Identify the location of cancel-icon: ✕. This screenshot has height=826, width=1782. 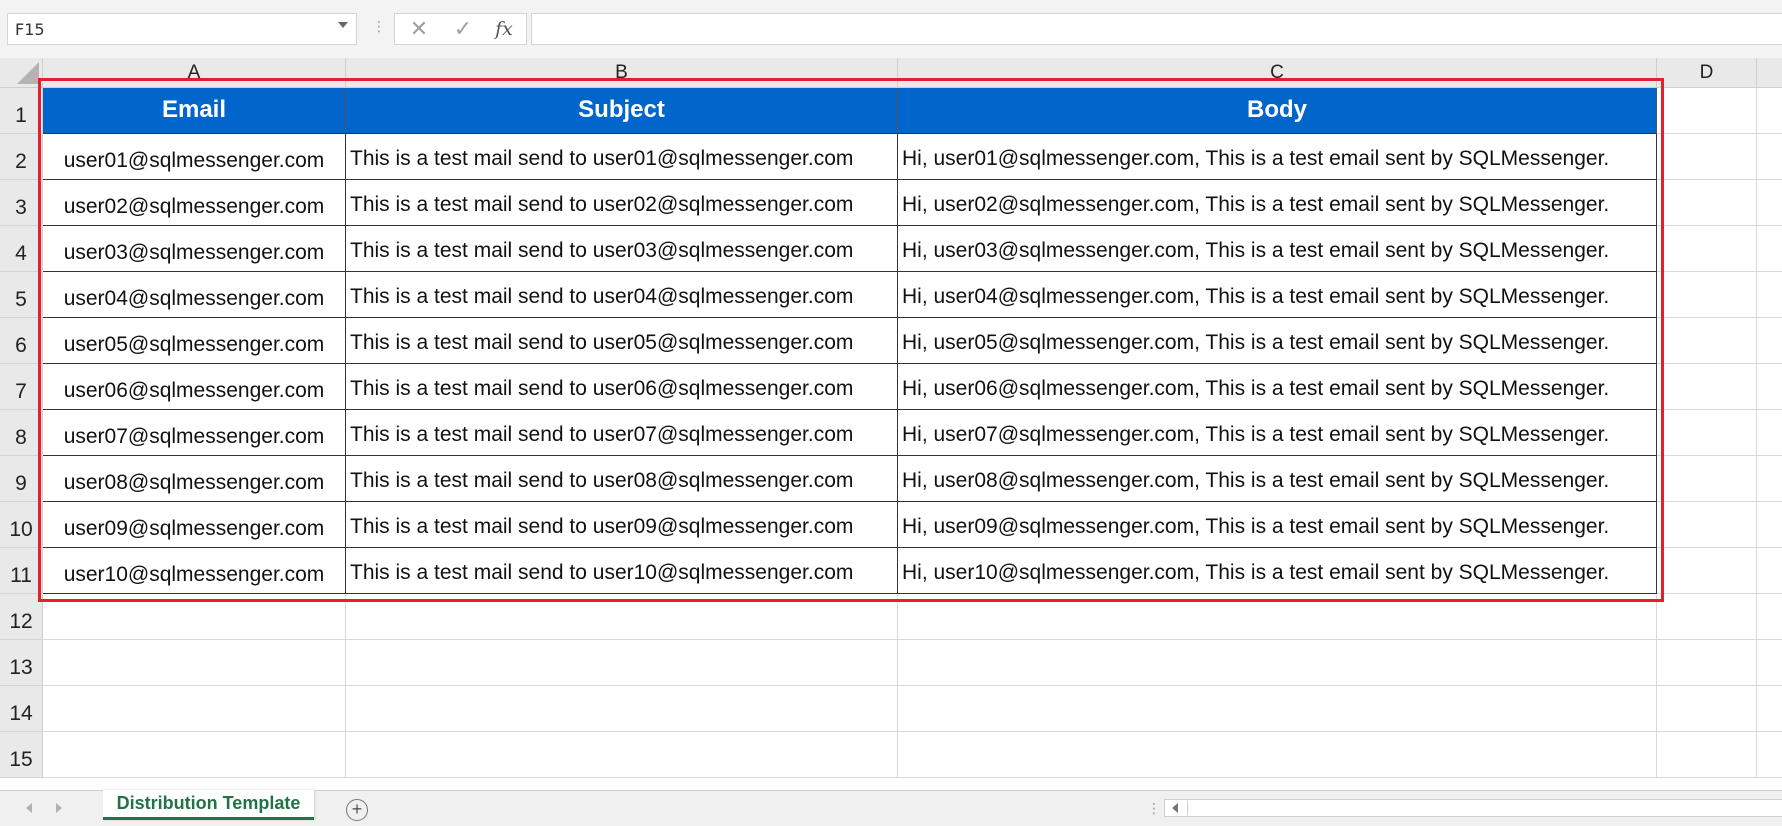
(419, 29).